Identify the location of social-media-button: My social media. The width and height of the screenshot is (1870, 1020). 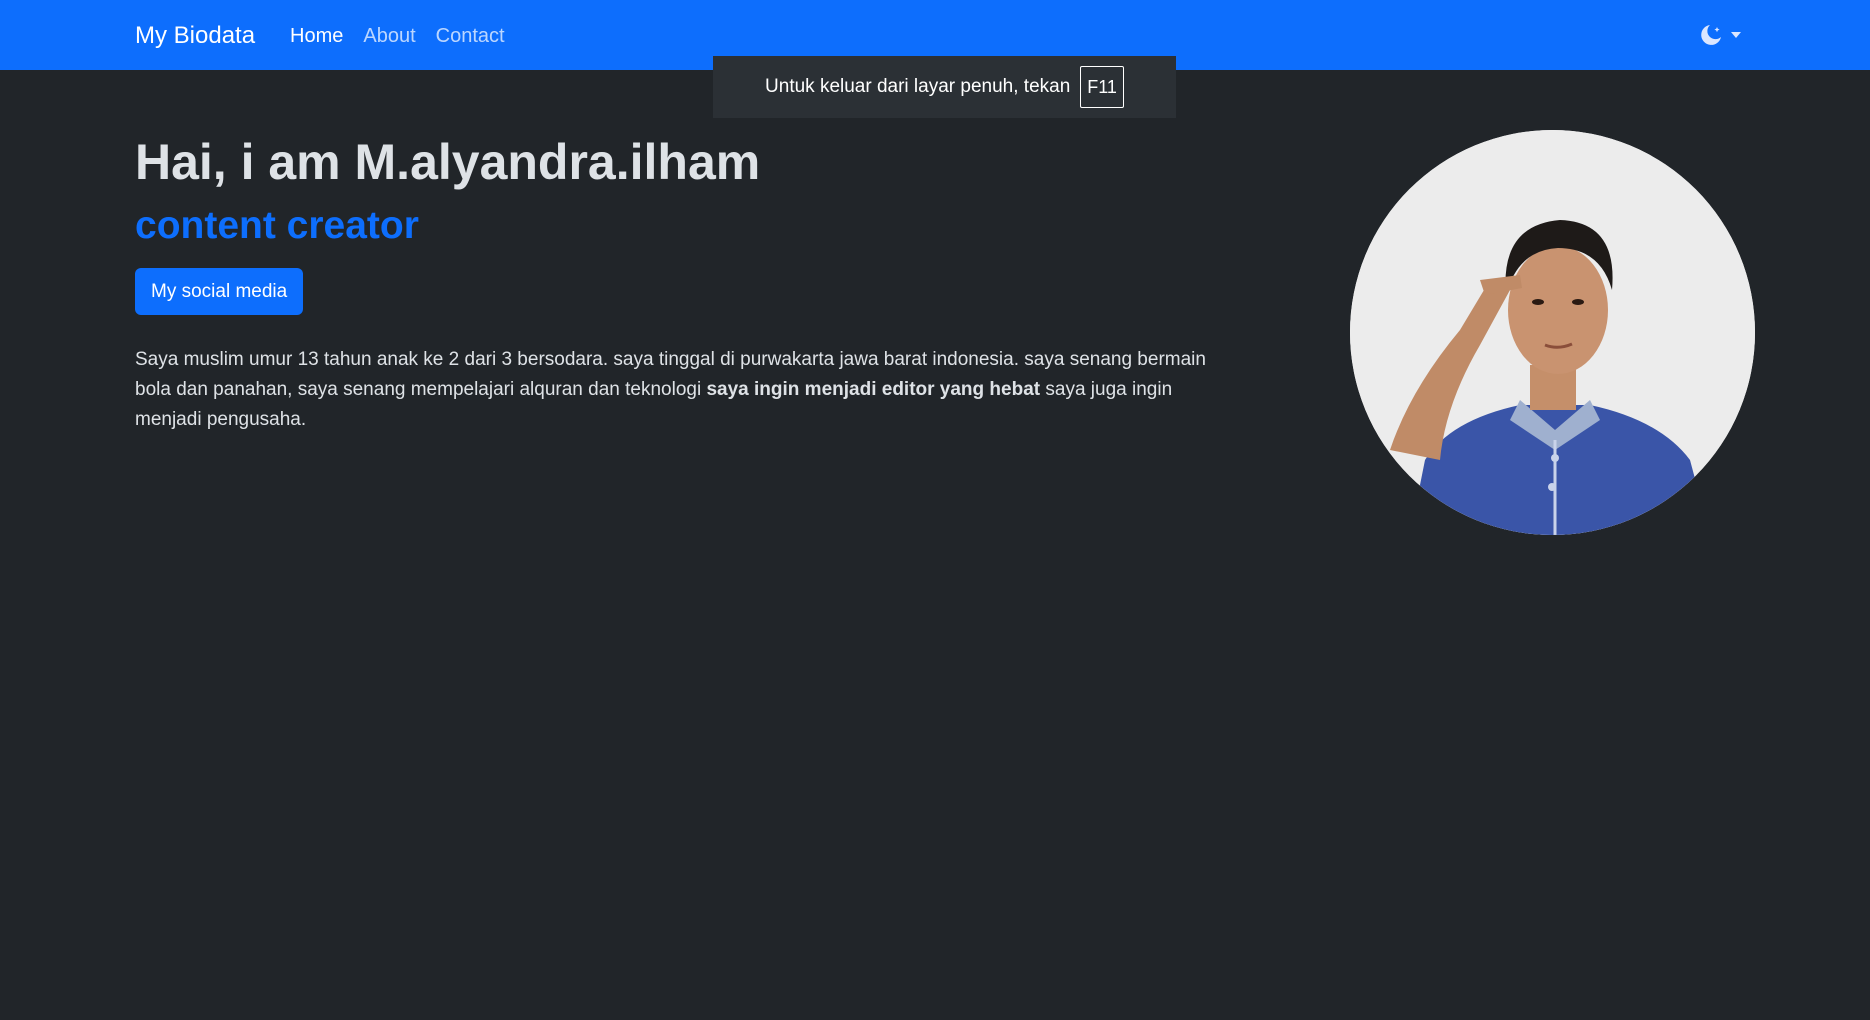
(219, 291).